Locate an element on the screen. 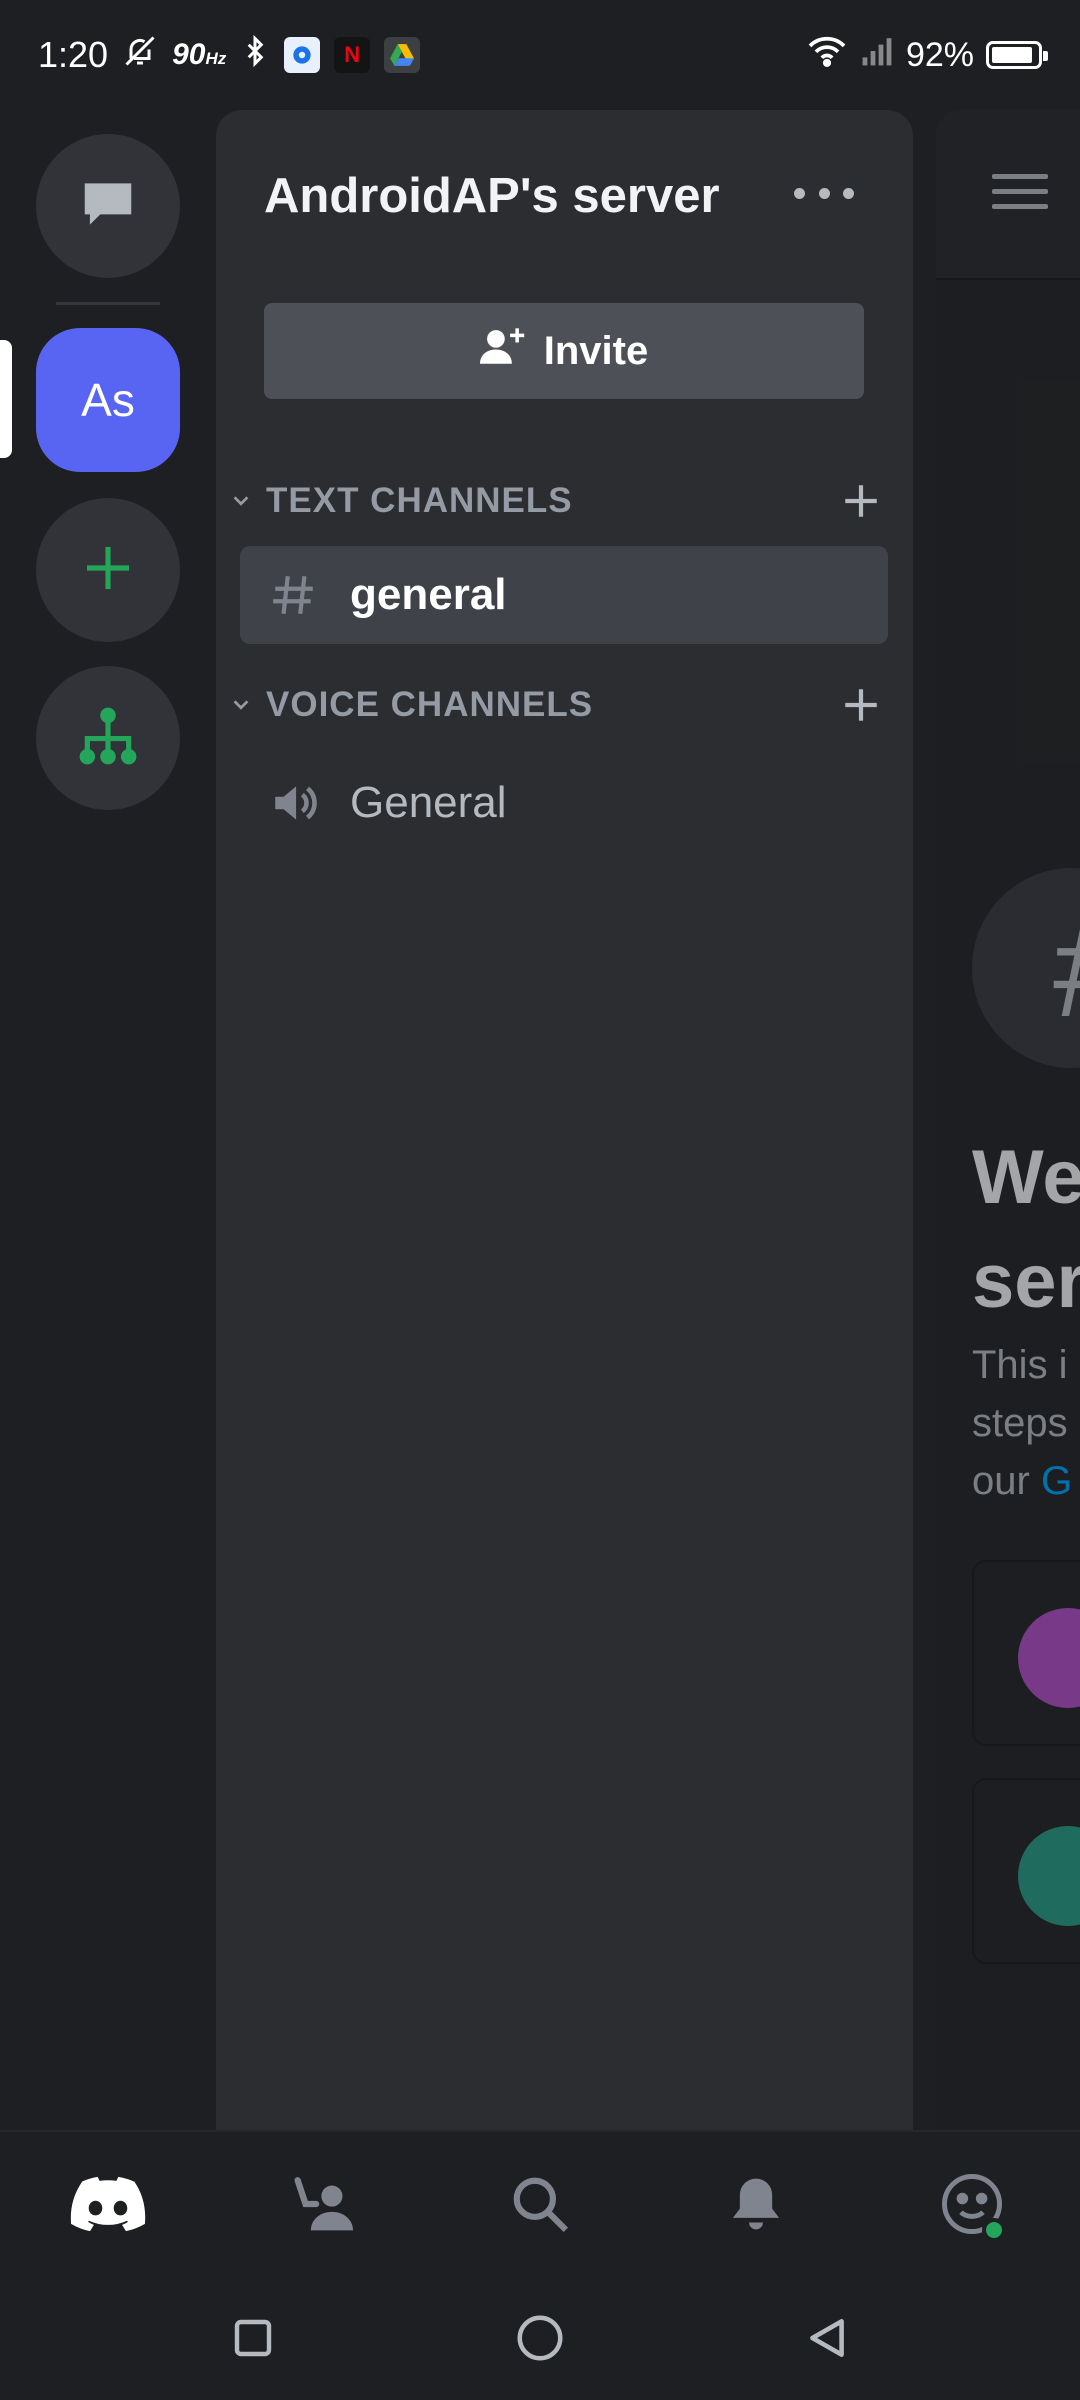  recent-apps-button is located at coordinates (253, 2340).